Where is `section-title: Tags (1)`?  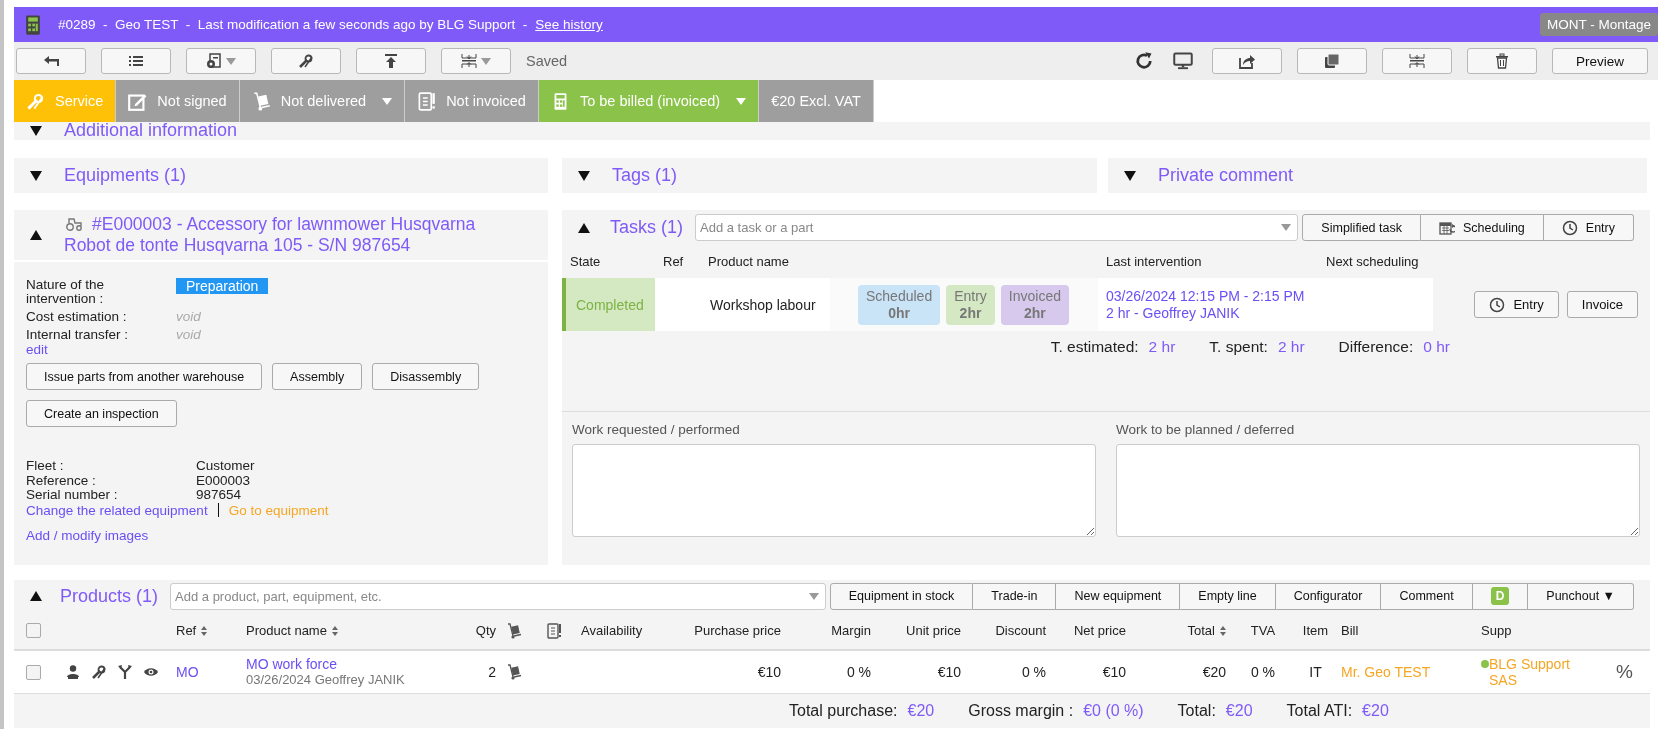
section-title: Tags (1) is located at coordinates (645, 175).